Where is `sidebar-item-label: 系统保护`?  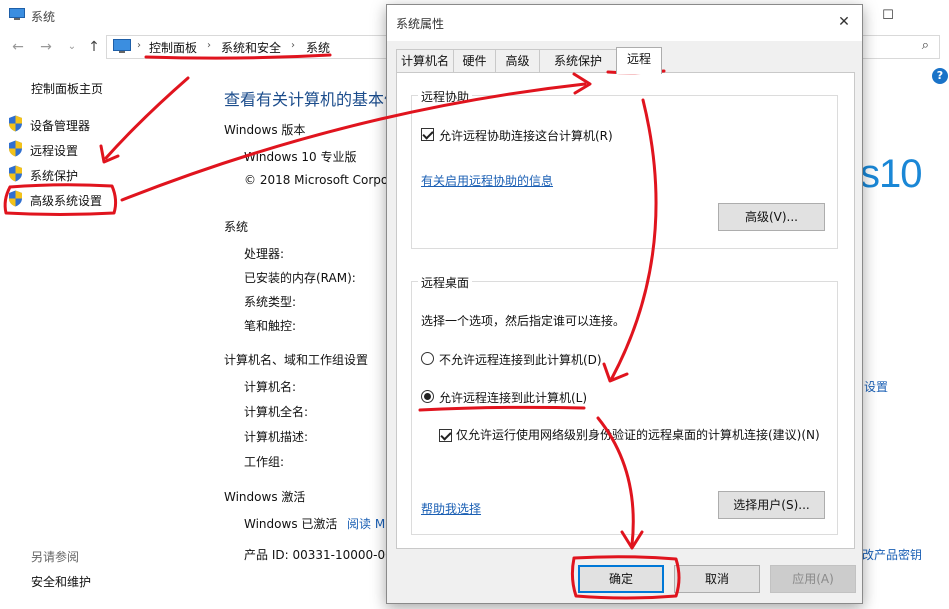
sidebar-item-label: 系统保护 is located at coordinates (54, 176).